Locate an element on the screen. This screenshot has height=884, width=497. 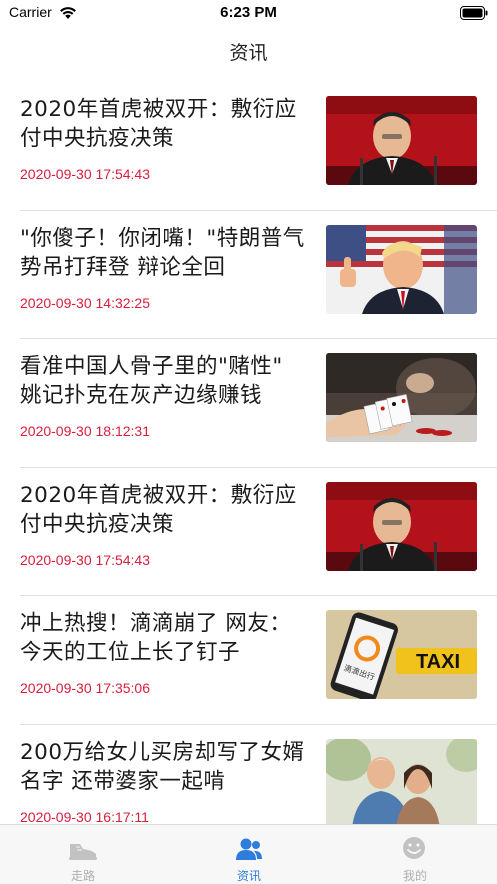
tab-mine: 我的 is located at coordinates (414, 854).